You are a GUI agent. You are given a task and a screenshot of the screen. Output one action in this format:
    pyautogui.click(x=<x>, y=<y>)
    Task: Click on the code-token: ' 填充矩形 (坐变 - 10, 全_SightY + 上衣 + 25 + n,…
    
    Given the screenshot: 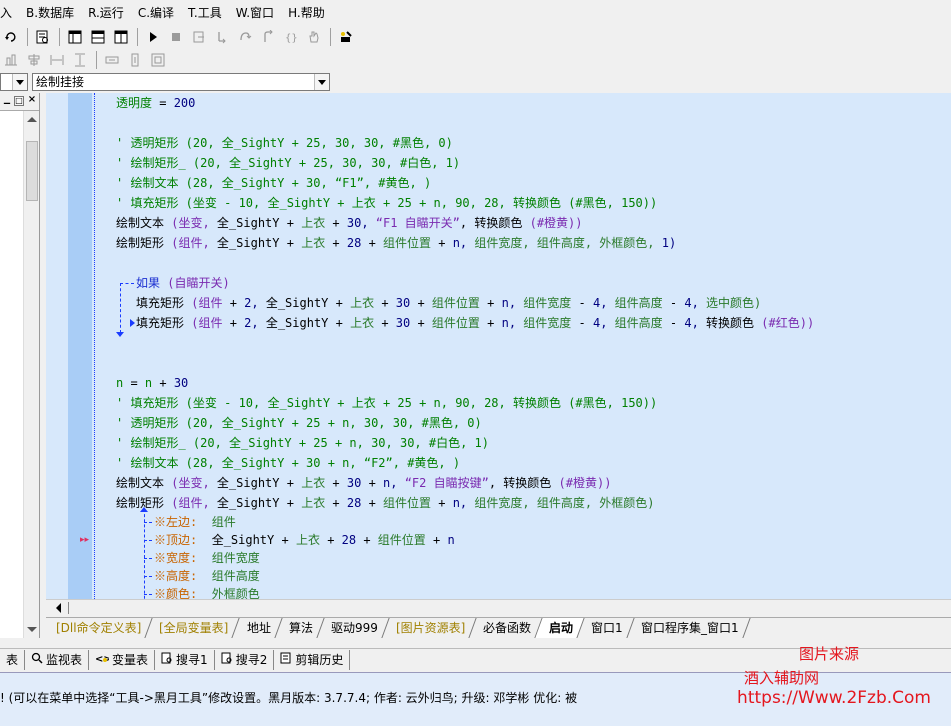 What is the action you would take?
    pyautogui.click(x=387, y=403)
    